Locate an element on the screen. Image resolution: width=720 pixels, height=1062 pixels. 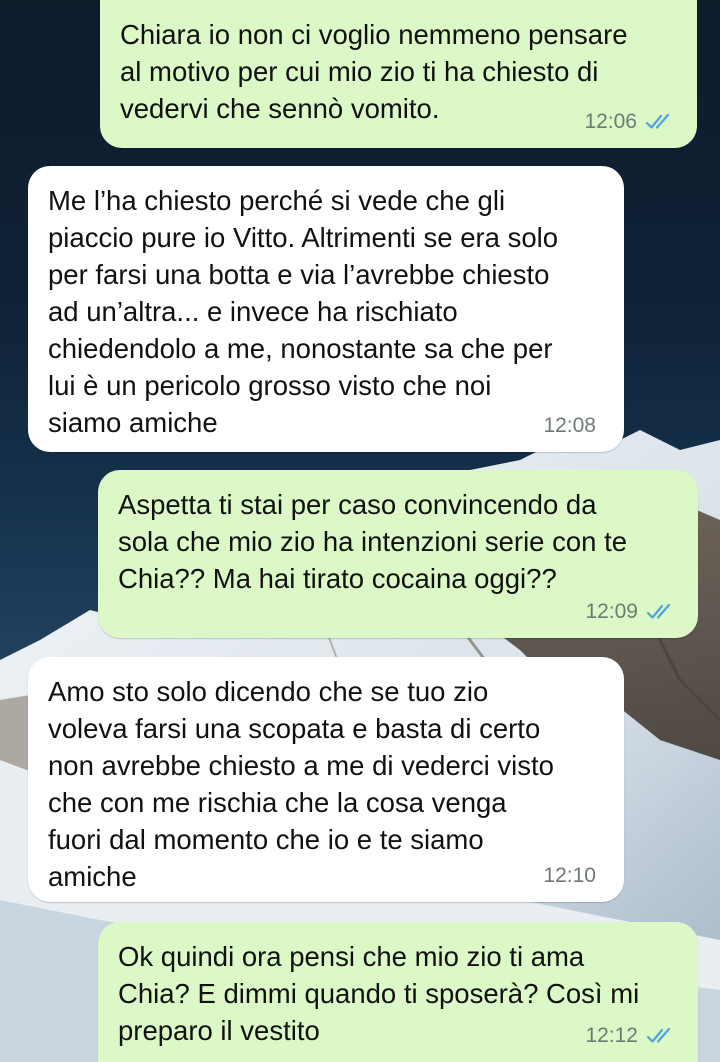
message-time: 12:08 is located at coordinates (569, 425).